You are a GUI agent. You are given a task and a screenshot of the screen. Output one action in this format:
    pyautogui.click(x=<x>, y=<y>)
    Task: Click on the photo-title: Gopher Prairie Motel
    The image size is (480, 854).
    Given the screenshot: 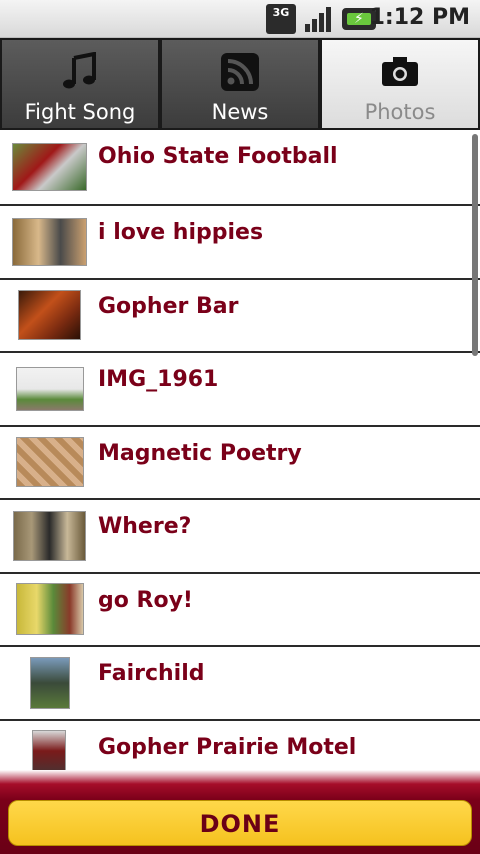 What is the action you would take?
    pyautogui.click(x=227, y=747)
    